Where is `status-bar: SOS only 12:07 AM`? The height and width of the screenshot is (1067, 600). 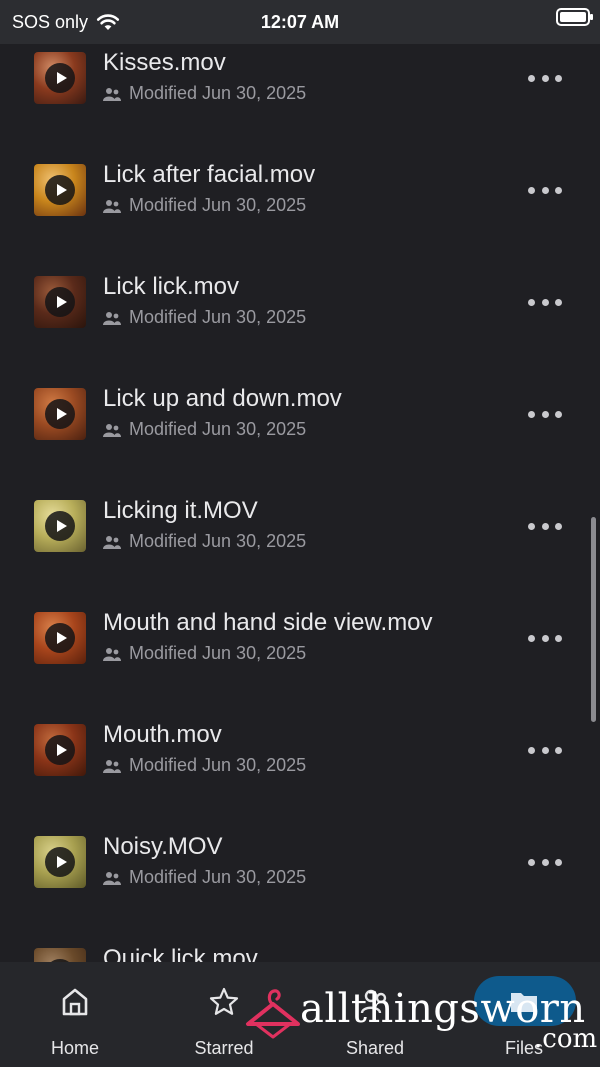 status-bar: SOS only 12:07 AM is located at coordinates (300, 22).